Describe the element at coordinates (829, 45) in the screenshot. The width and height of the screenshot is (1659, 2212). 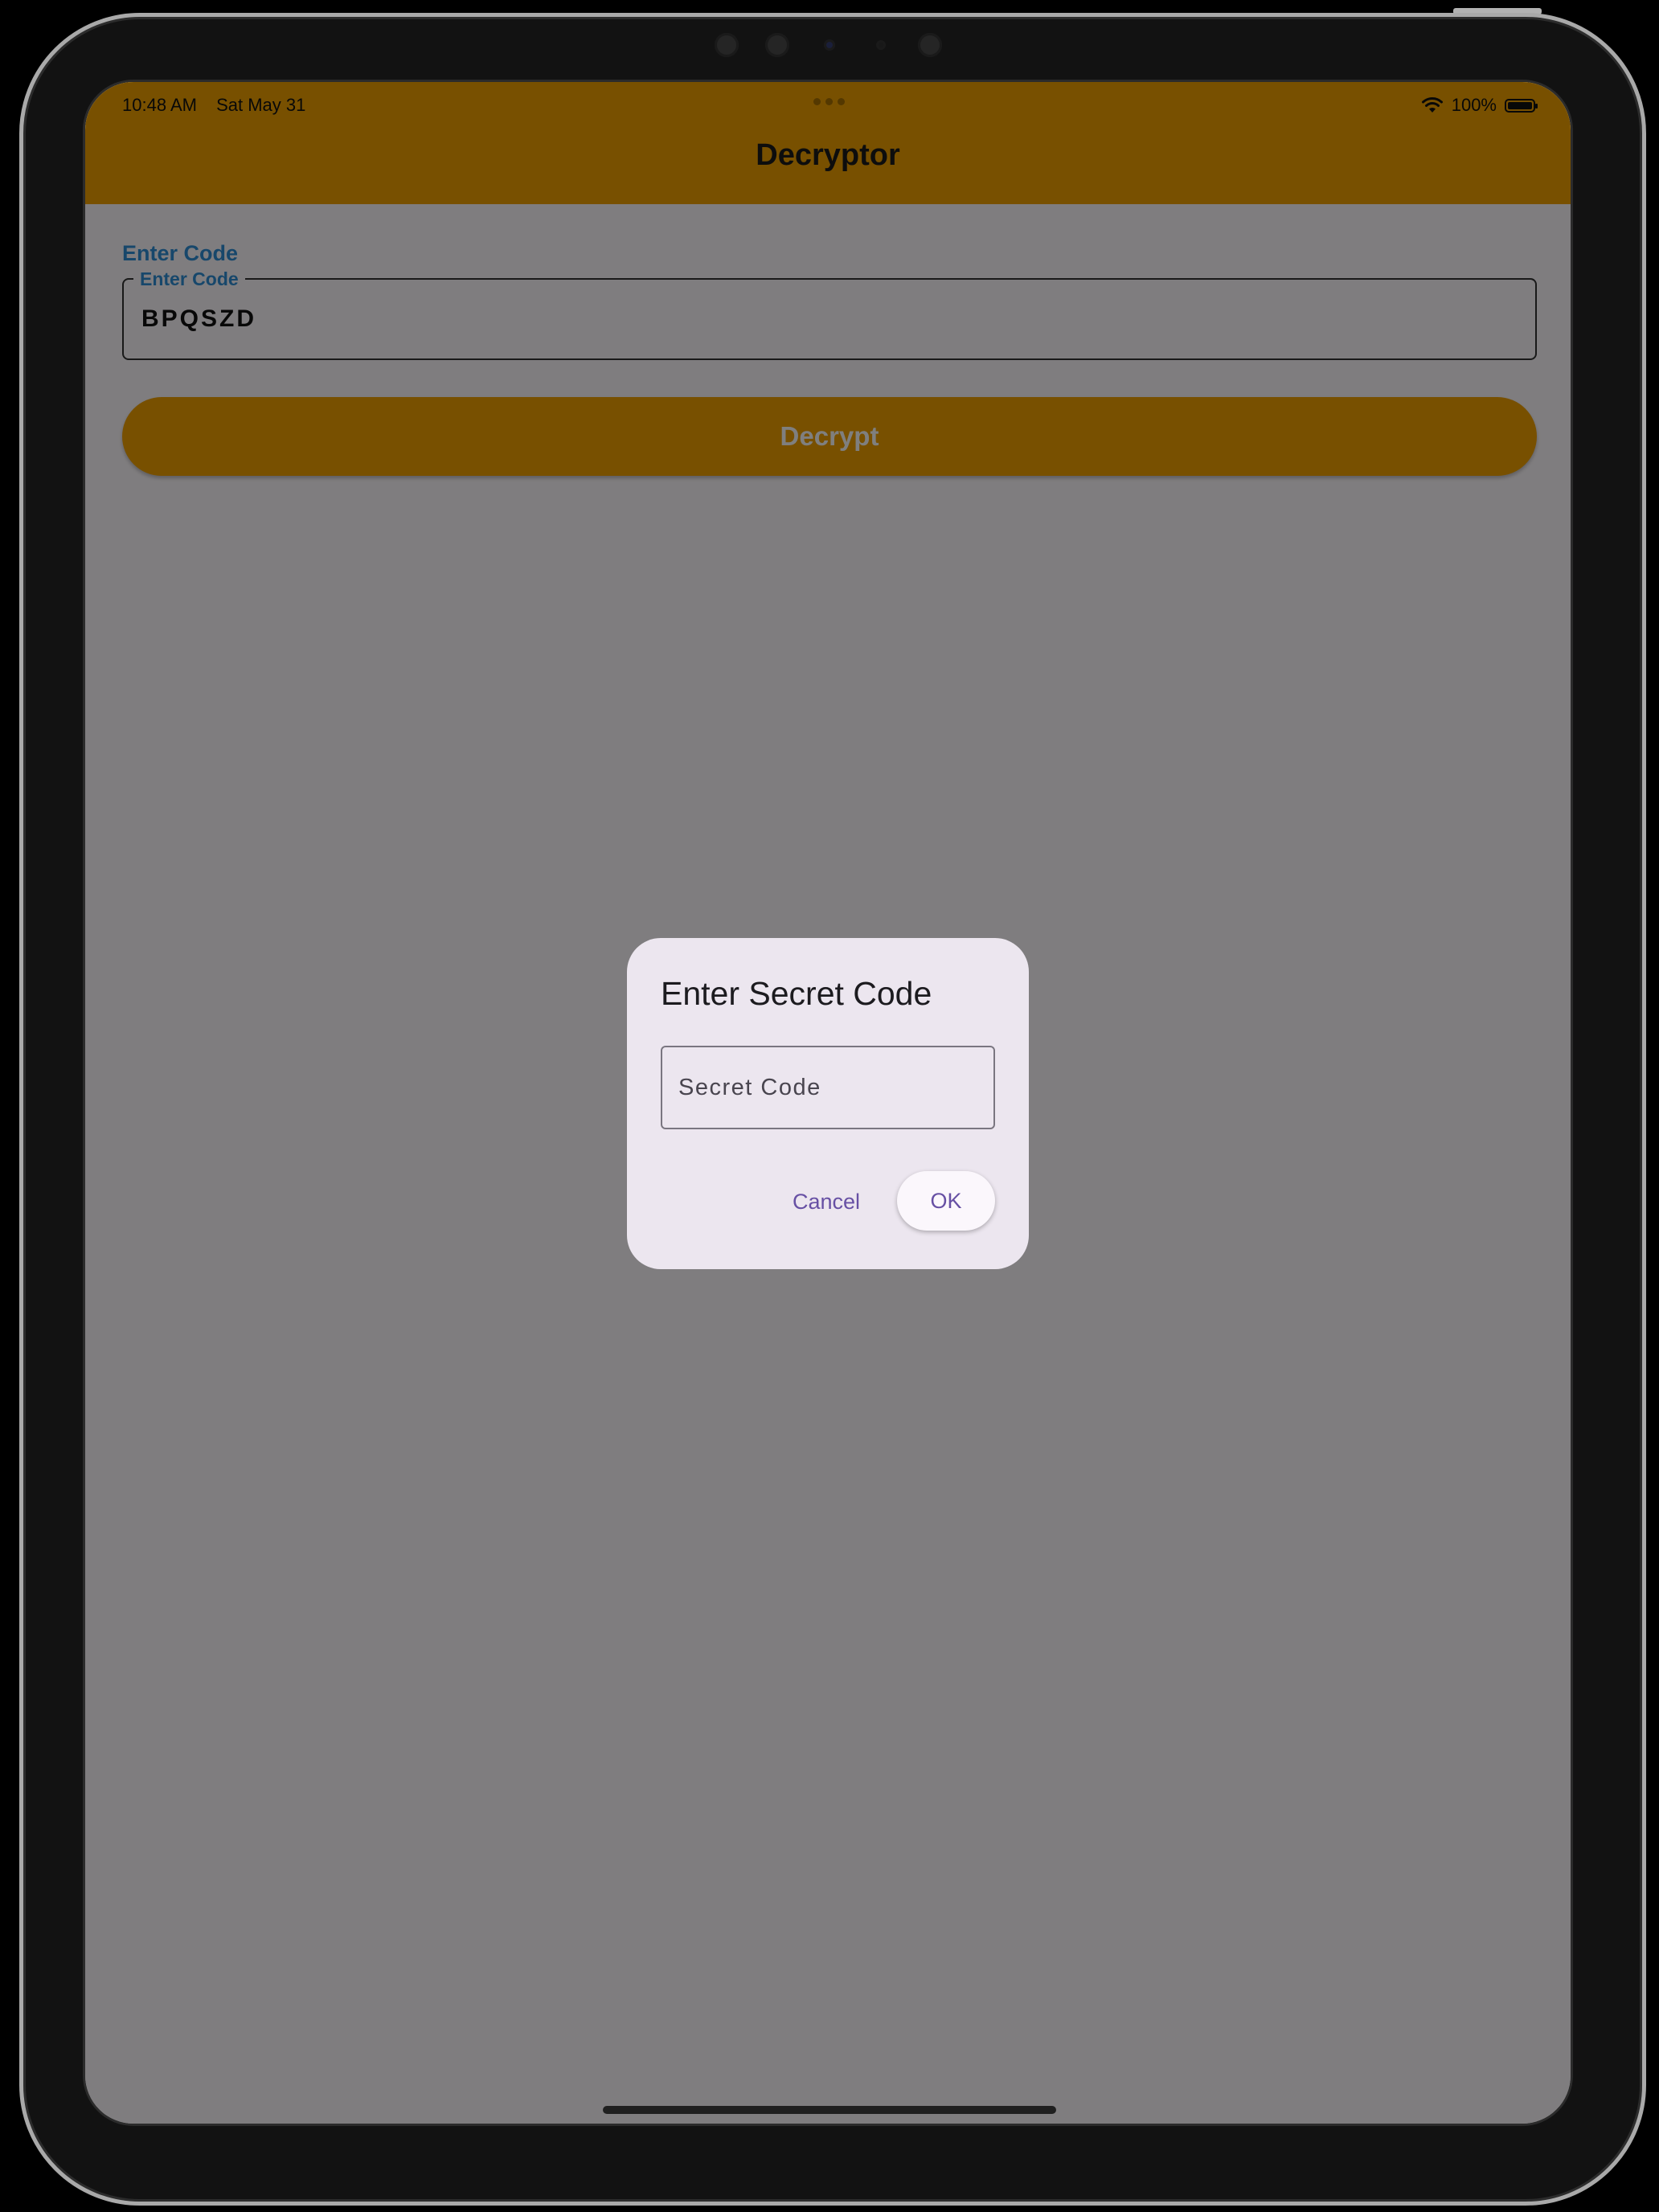
I see `camera-lens` at that location.